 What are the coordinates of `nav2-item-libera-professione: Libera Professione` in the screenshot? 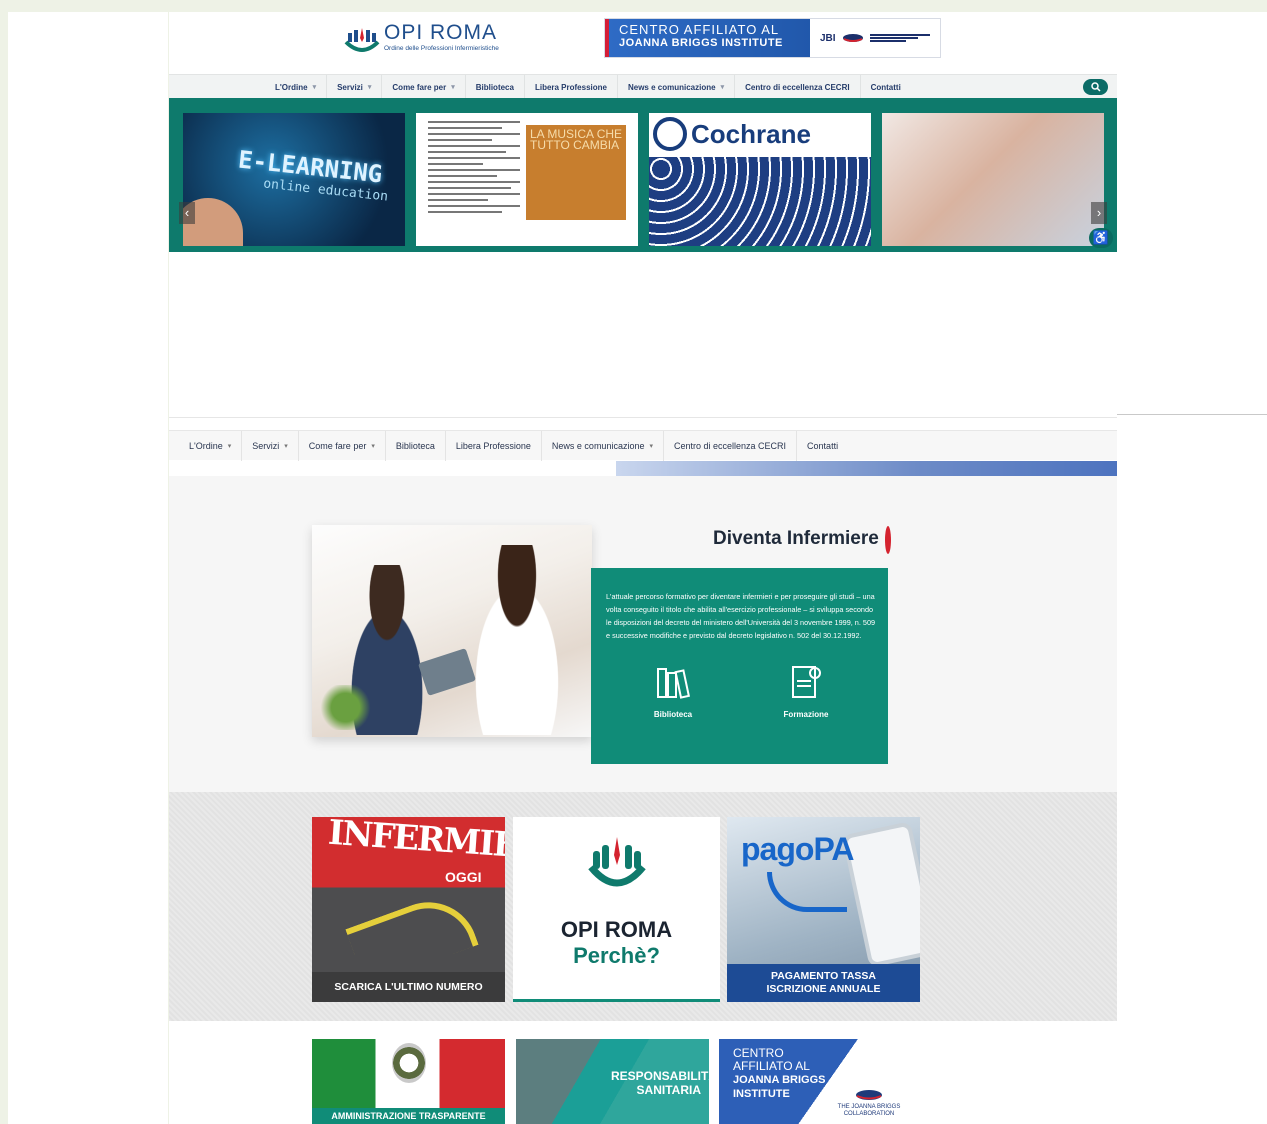 It's located at (494, 446).